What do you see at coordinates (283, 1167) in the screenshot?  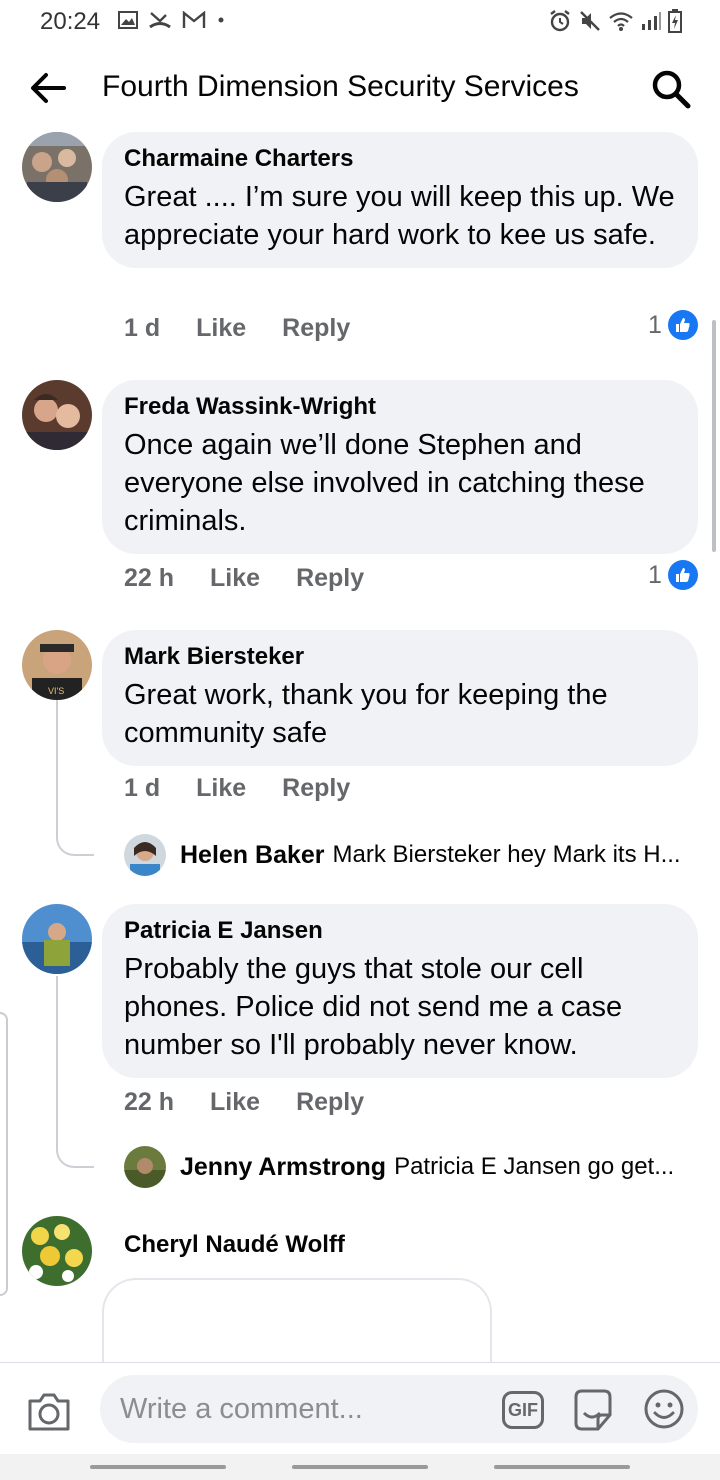 I see `reply-author: Jenny Armstrong` at bounding box center [283, 1167].